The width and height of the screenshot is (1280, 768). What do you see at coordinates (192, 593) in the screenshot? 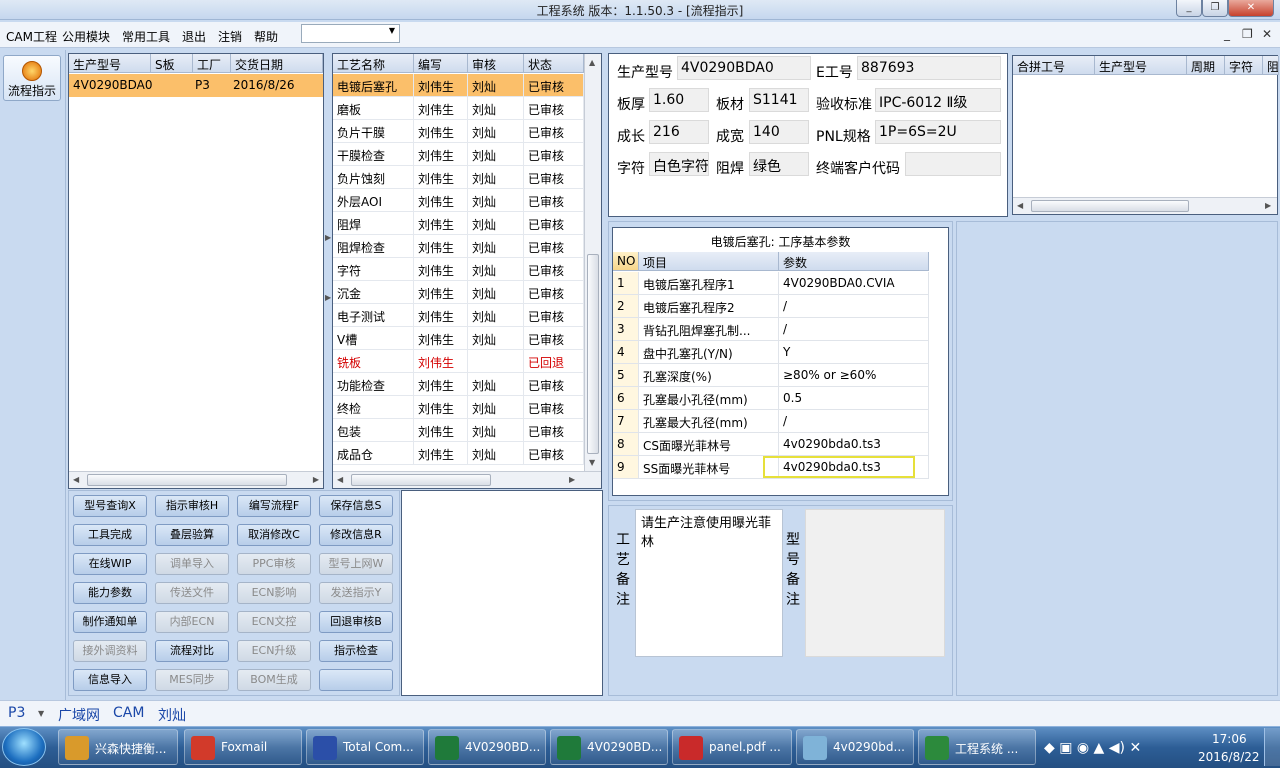
I see `action-button: 传送文件` at bounding box center [192, 593].